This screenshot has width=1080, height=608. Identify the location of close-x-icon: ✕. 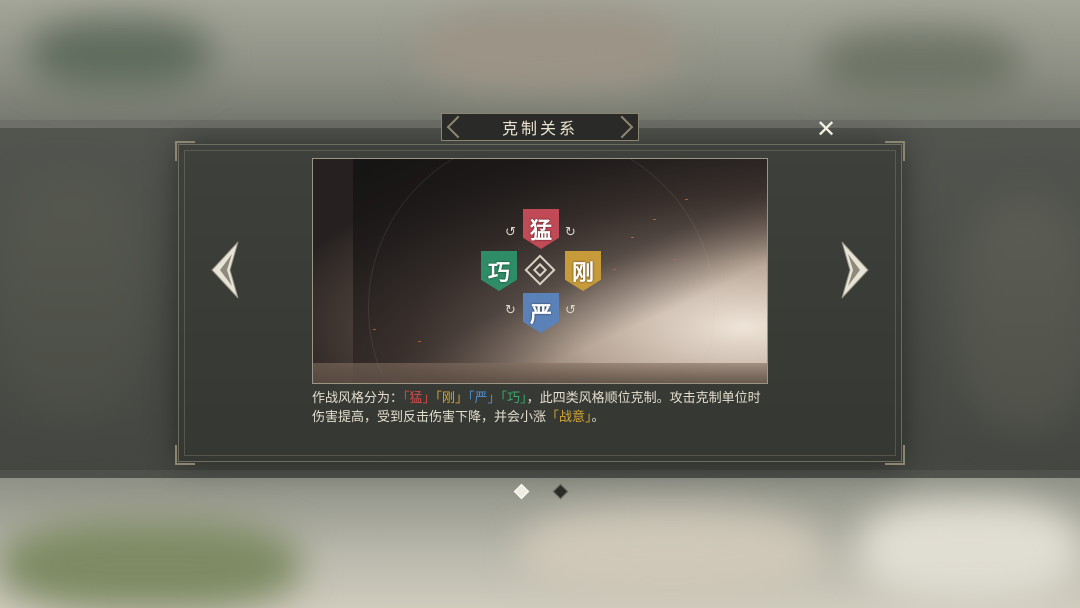
(826, 129).